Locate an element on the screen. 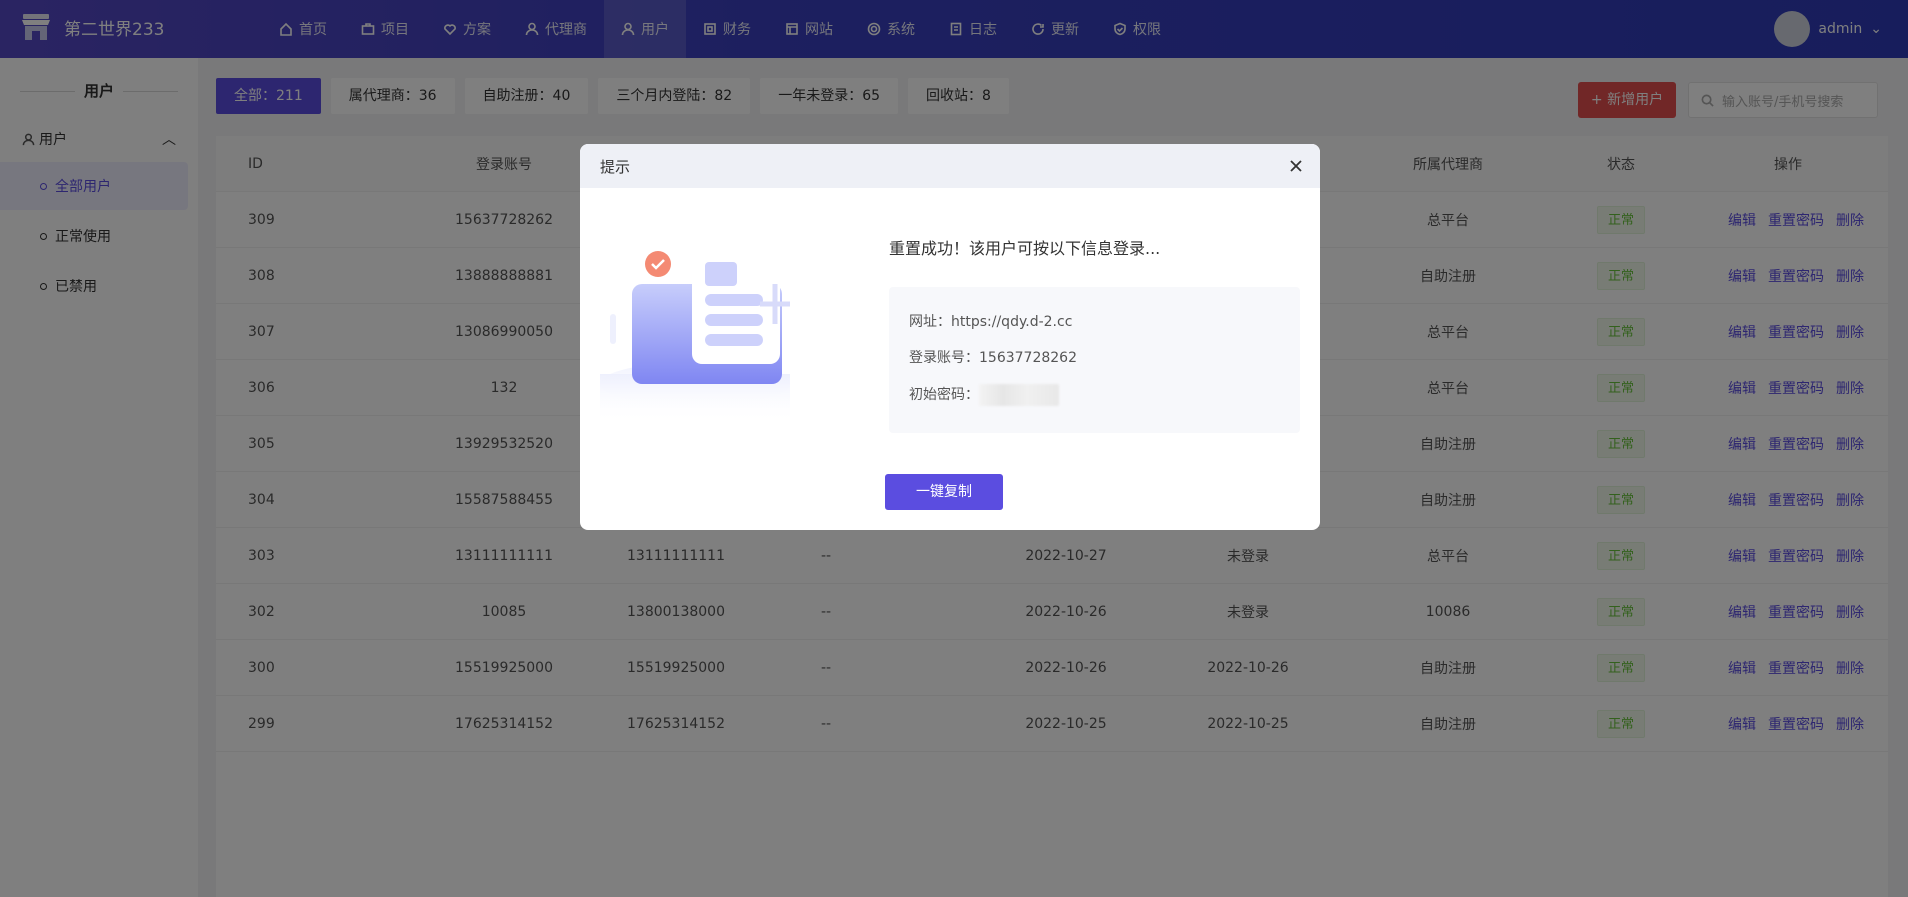 The width and height of the screenshot is (1908, 897). url-row: 网址：https://qdy.d-2.cc is located at coordinates (991, 322).